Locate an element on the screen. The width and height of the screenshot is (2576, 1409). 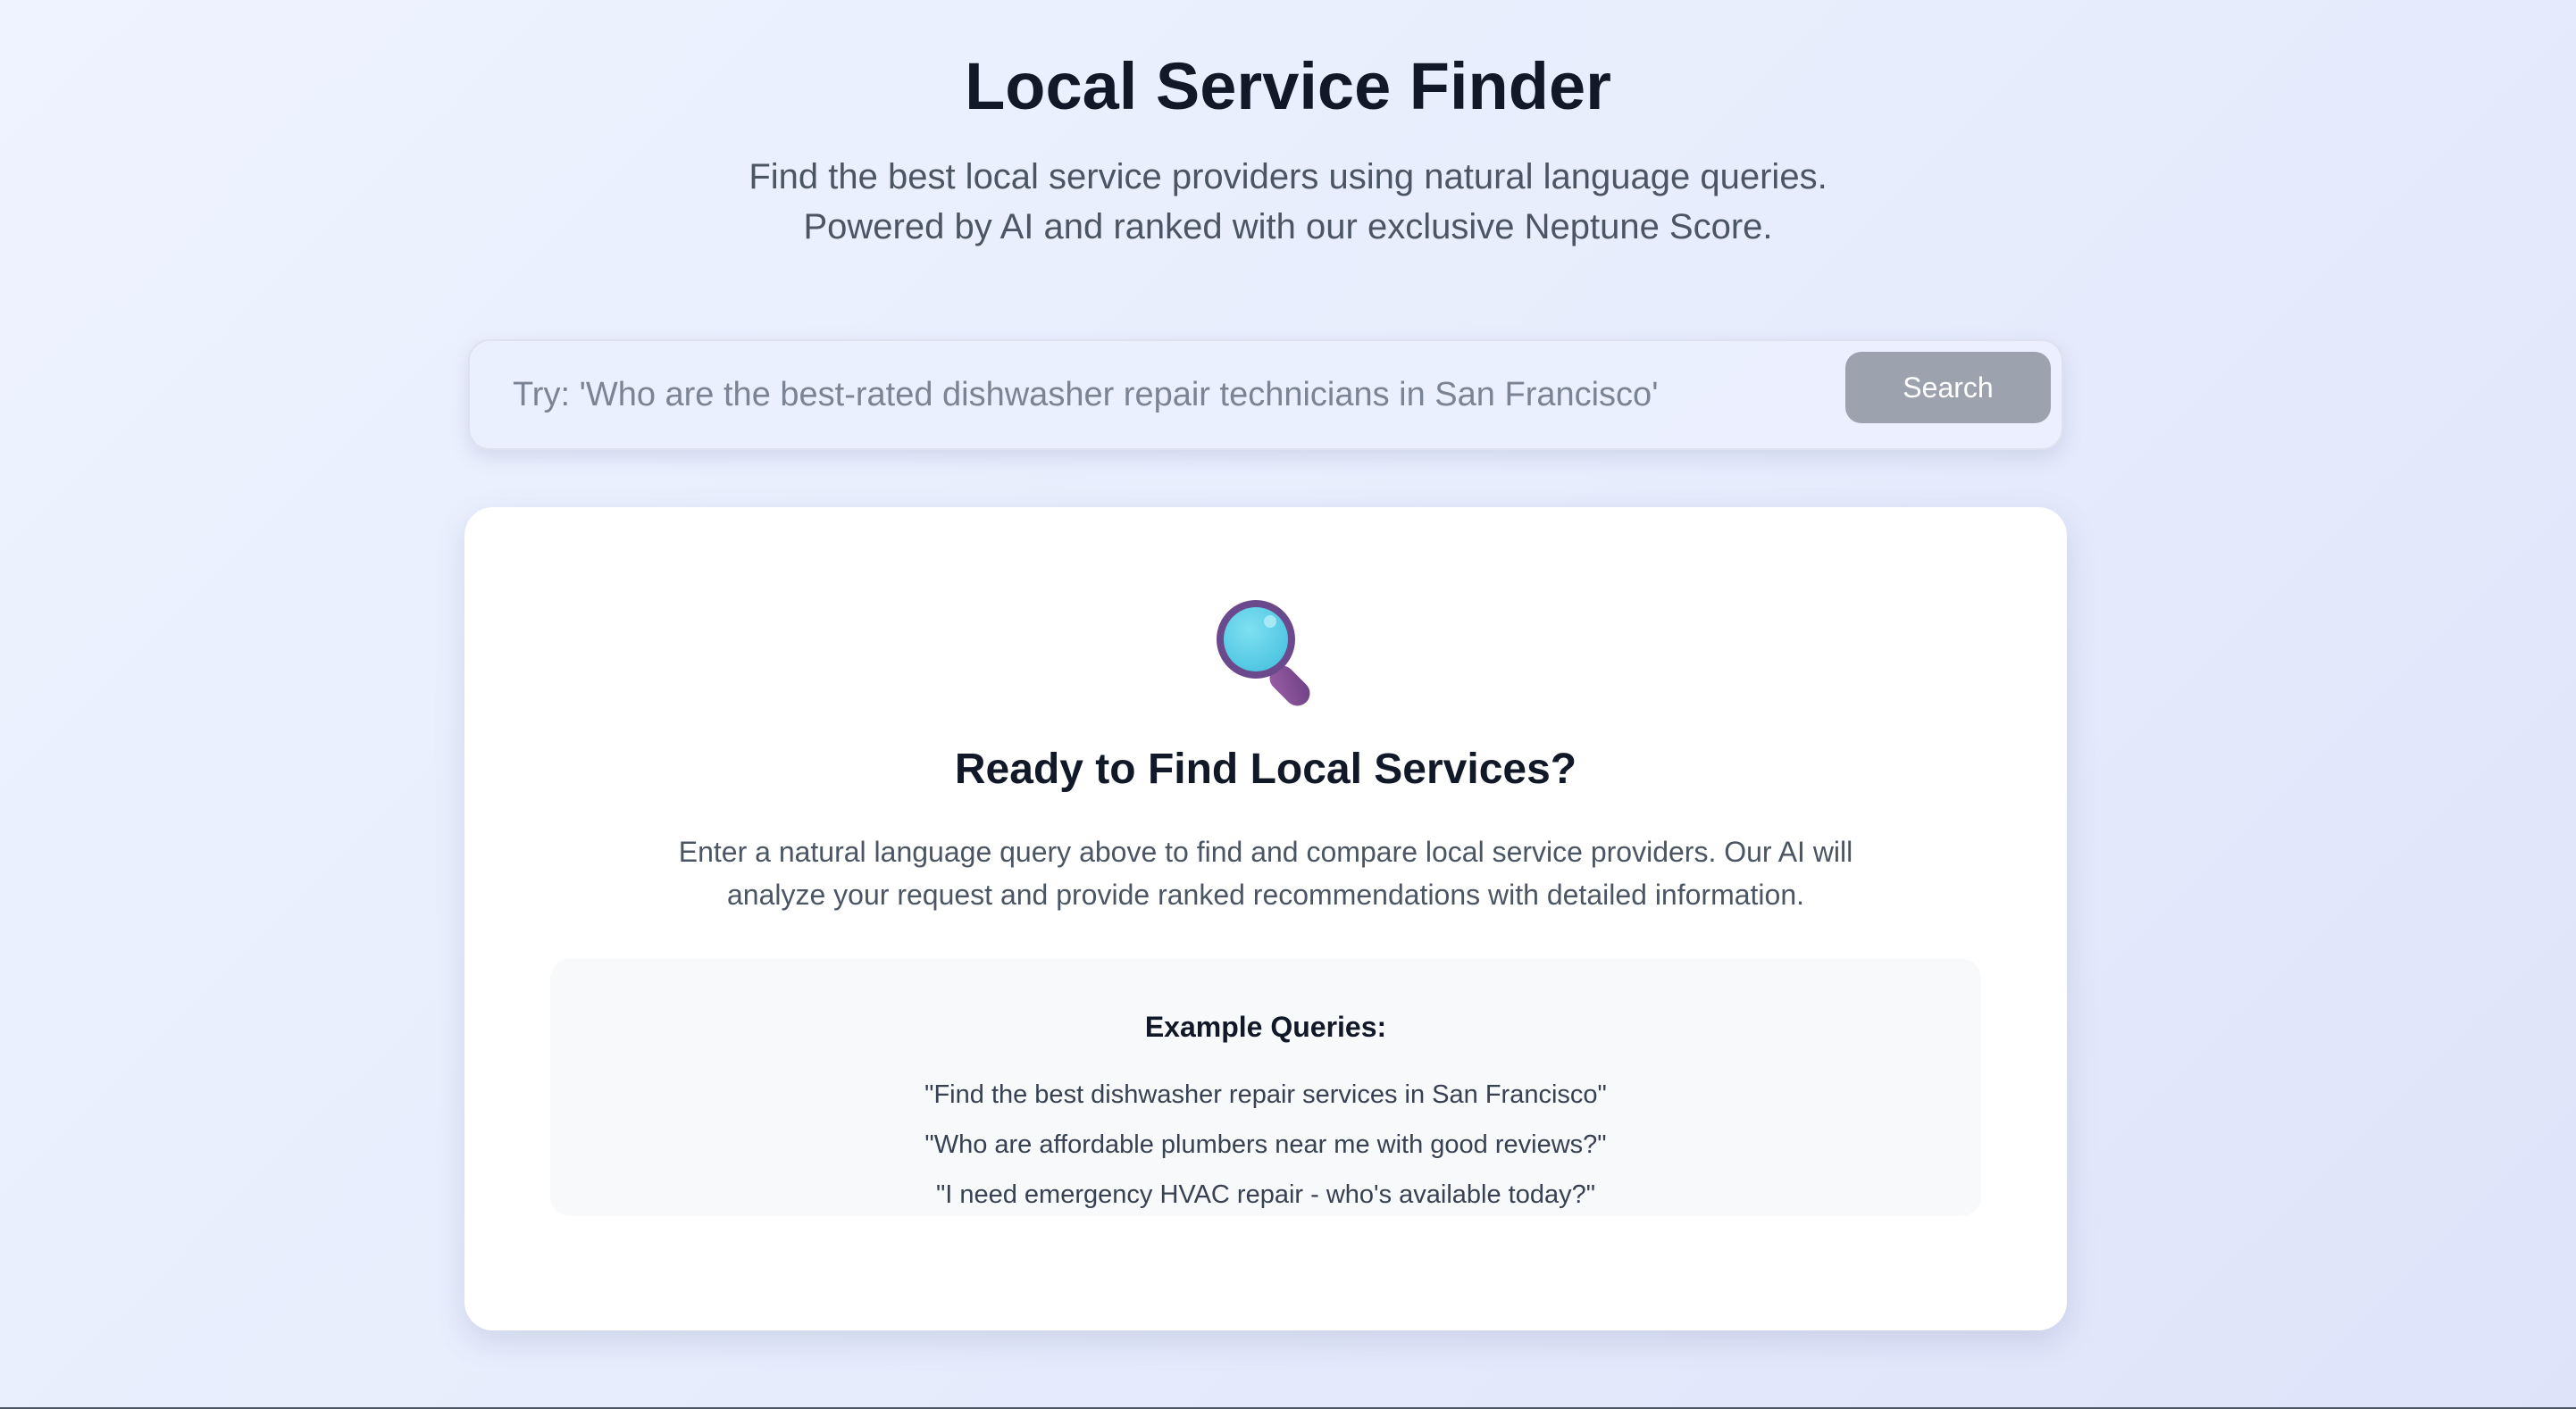
search-bar: Search is located at coordinates (1266, 394).